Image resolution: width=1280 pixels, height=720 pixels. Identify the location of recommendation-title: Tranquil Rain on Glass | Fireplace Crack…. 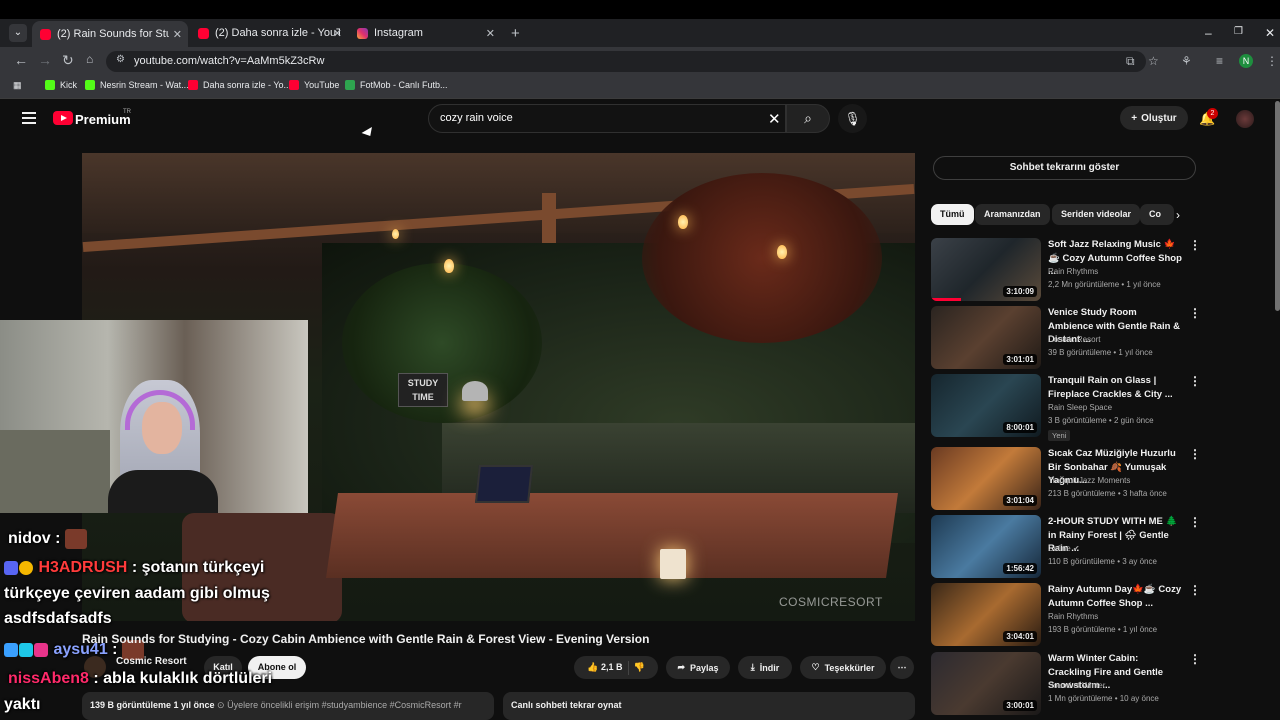
(1116, 387).